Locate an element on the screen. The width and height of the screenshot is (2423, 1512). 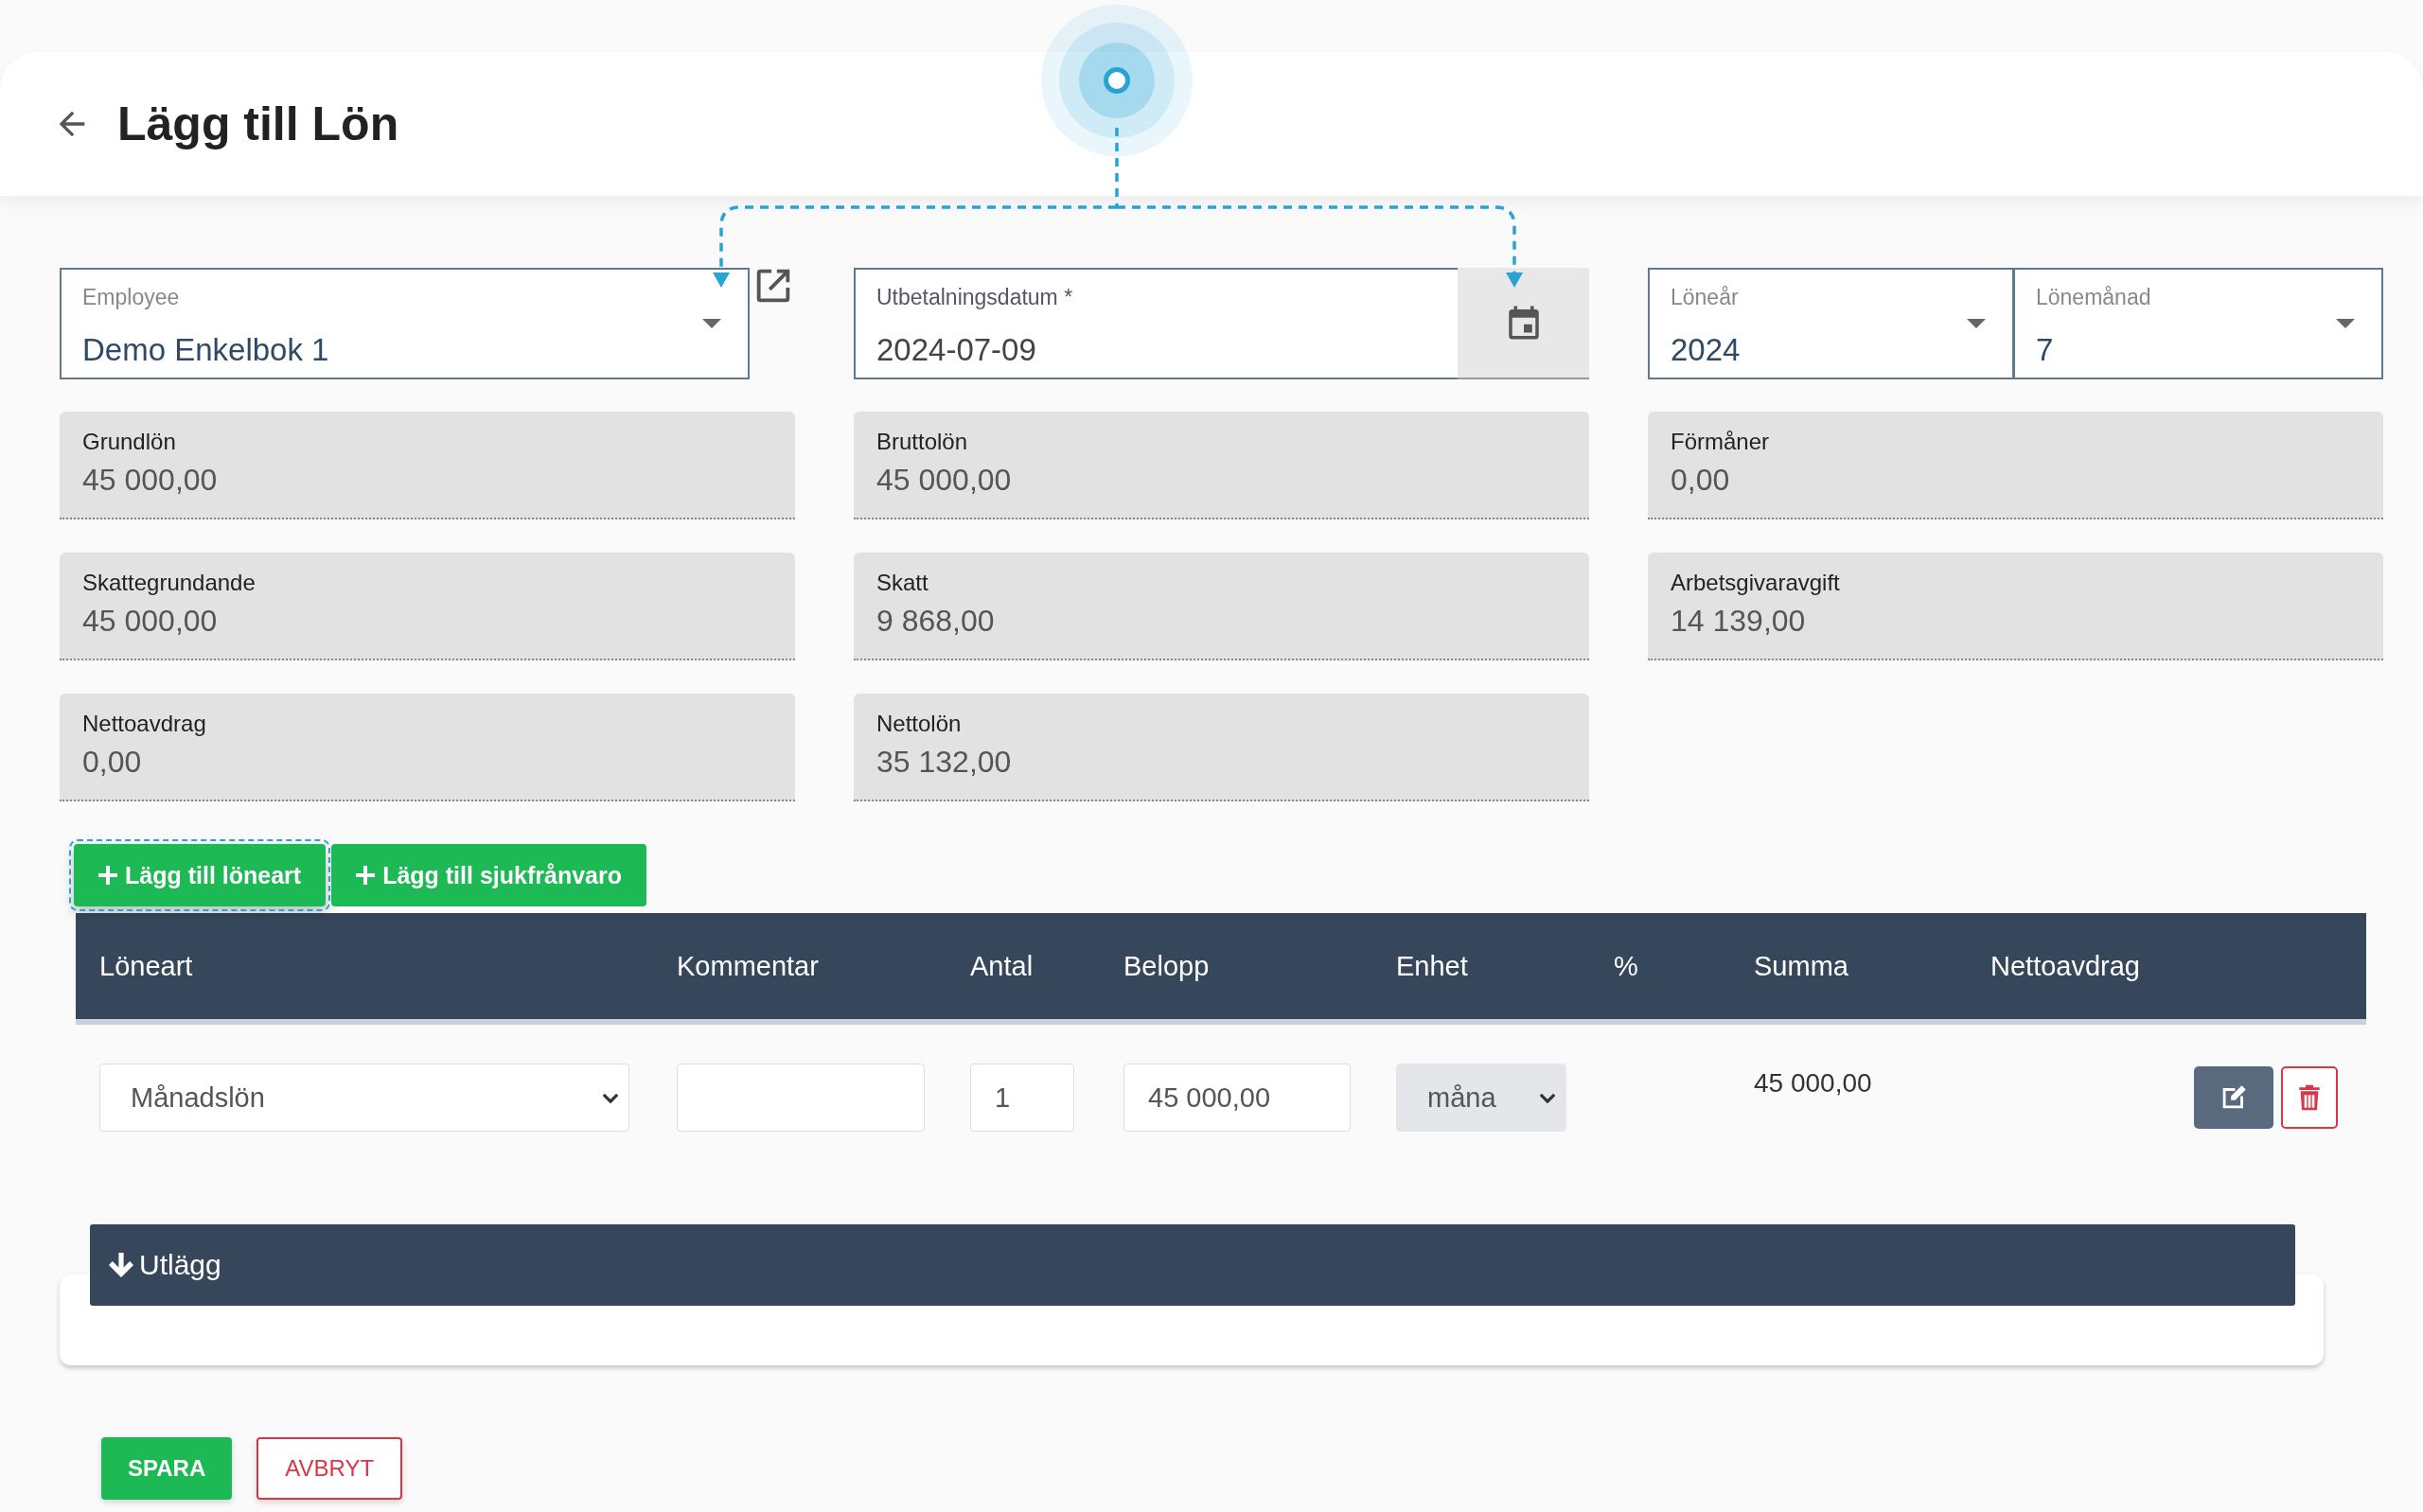
edit-button is located at coordinates (2233, 1098).